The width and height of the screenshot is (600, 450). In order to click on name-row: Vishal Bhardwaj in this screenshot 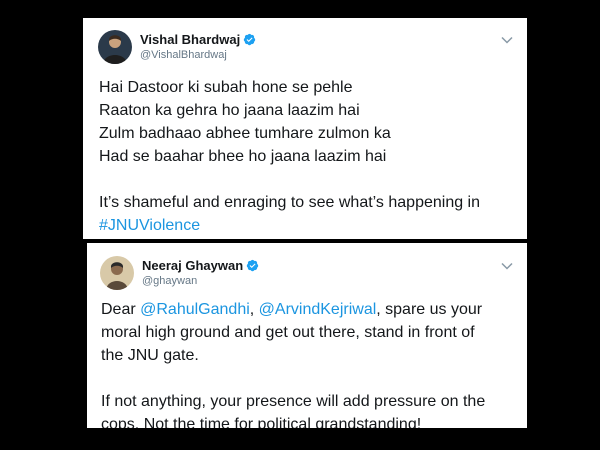, I will do `click(198, 39)`.